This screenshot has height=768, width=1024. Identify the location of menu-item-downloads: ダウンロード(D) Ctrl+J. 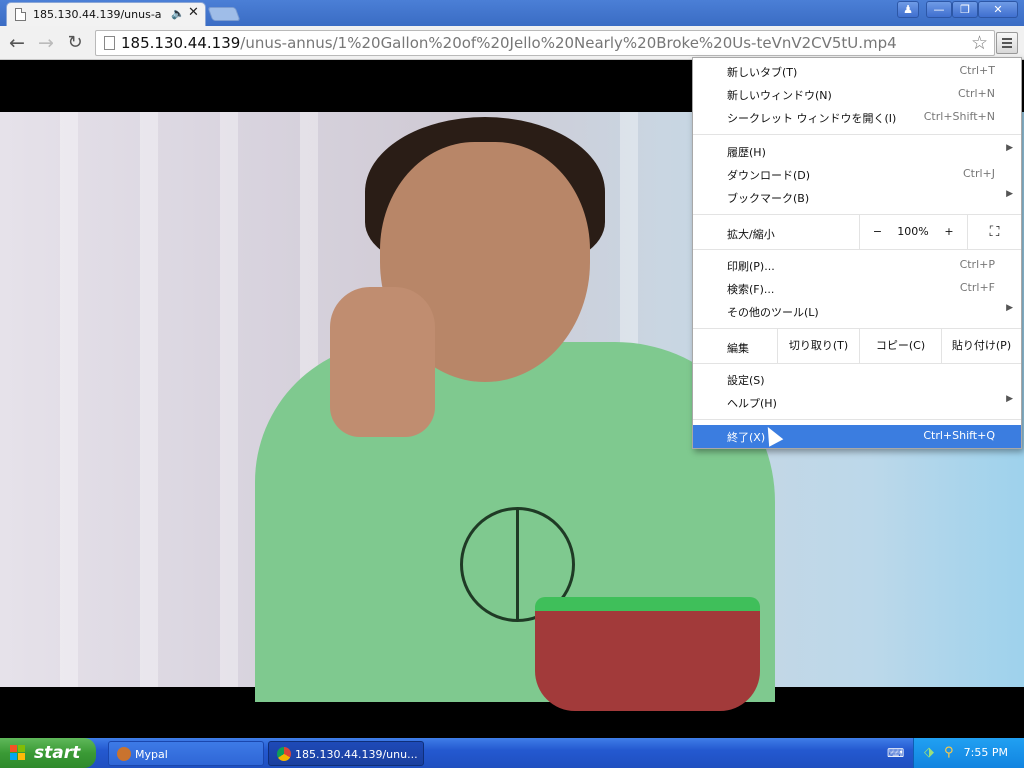
(857, 174).